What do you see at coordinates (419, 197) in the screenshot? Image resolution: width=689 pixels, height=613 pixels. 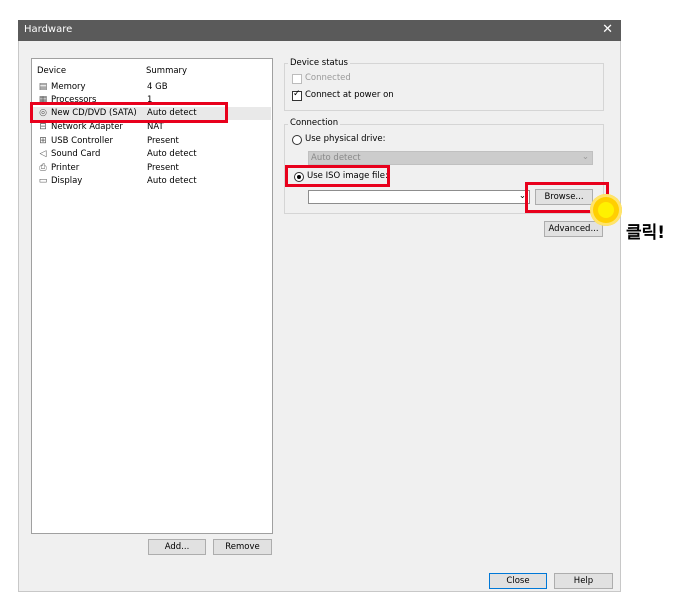 I see `iso-path-combobox: ⌄` at bounding box center [419, 197].